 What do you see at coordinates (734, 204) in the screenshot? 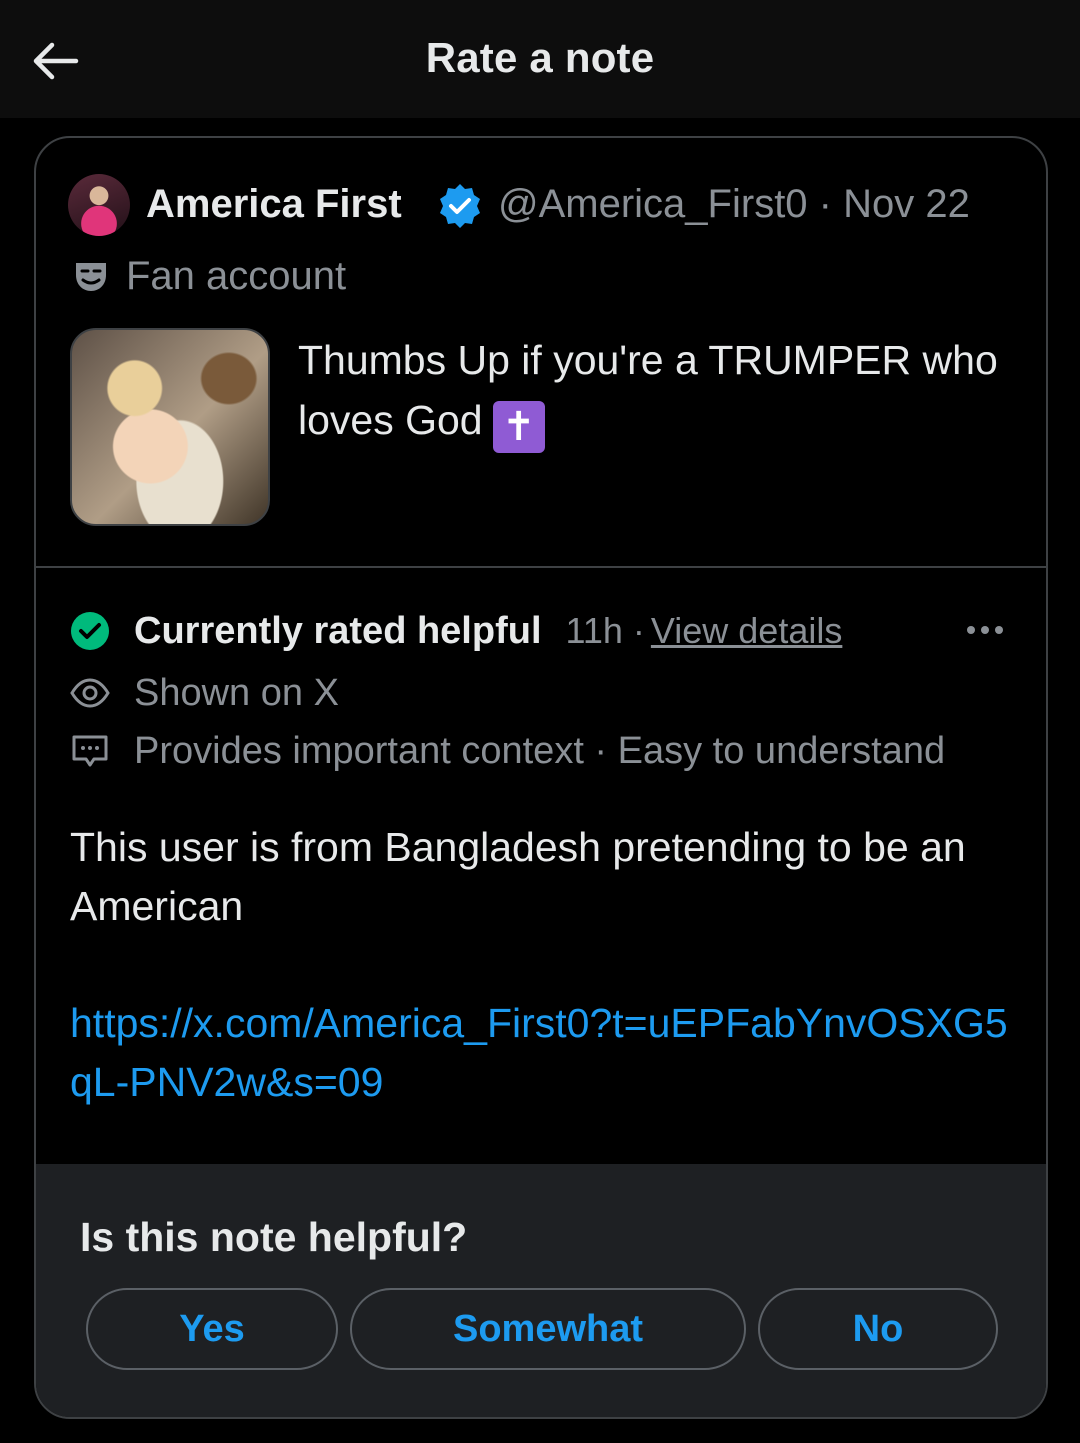
I see `handle-and-date: @America_First0 · Nov 22` at bounding box center [734, 204].